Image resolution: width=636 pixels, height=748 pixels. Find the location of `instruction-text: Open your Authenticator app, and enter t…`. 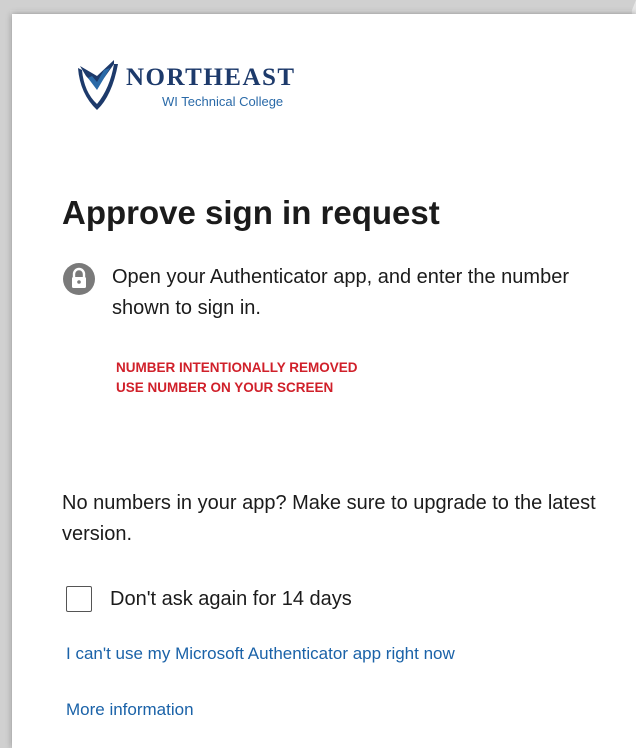

instruction-text: Open your Authenticator app, and enter t… is located at coordinates (340, 292).